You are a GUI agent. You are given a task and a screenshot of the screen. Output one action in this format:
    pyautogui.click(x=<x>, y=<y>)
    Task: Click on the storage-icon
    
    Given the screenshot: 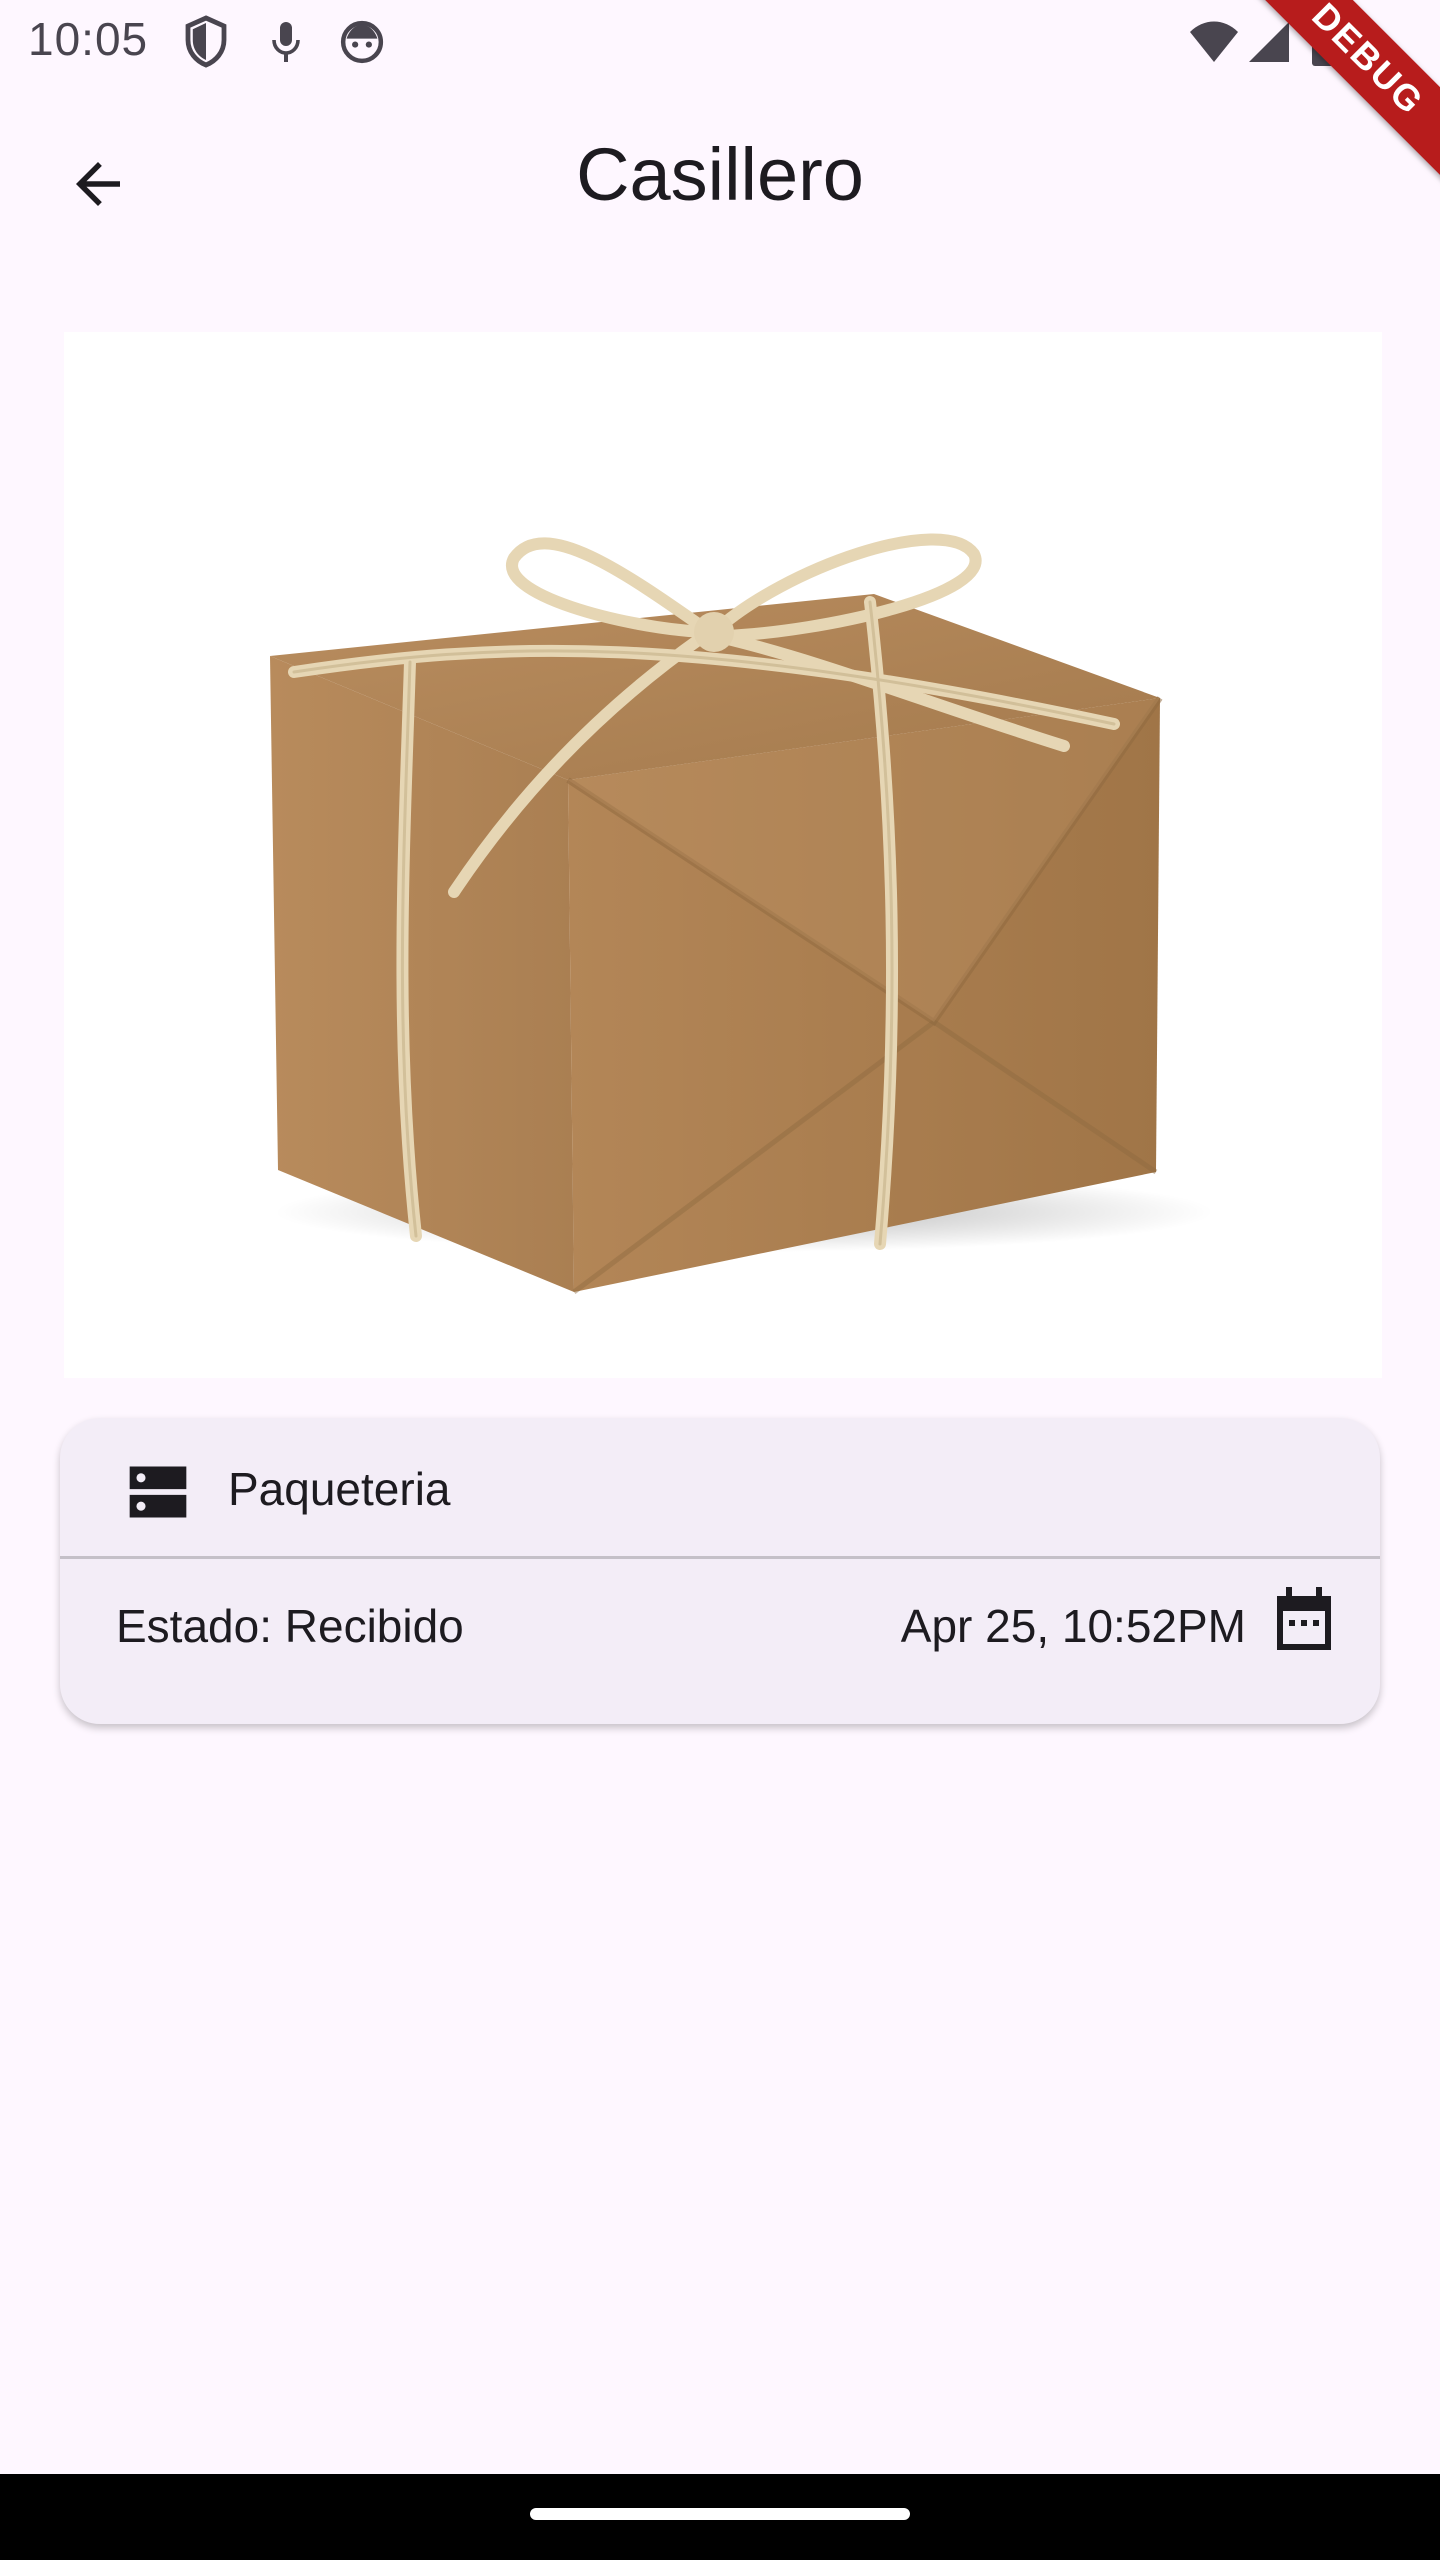 What is the action you would take?
    pyautogui.click(x=158, y=1492)
    